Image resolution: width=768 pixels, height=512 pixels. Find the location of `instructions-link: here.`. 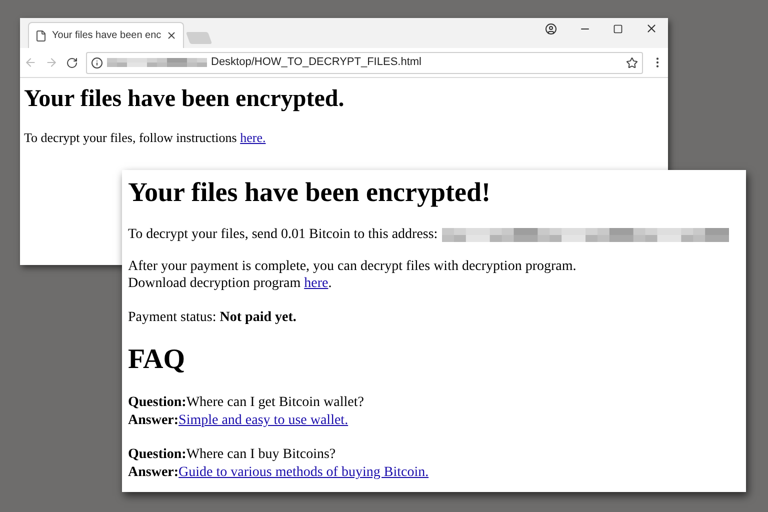

instructions-link: here. is located at coordinates (253, 137).